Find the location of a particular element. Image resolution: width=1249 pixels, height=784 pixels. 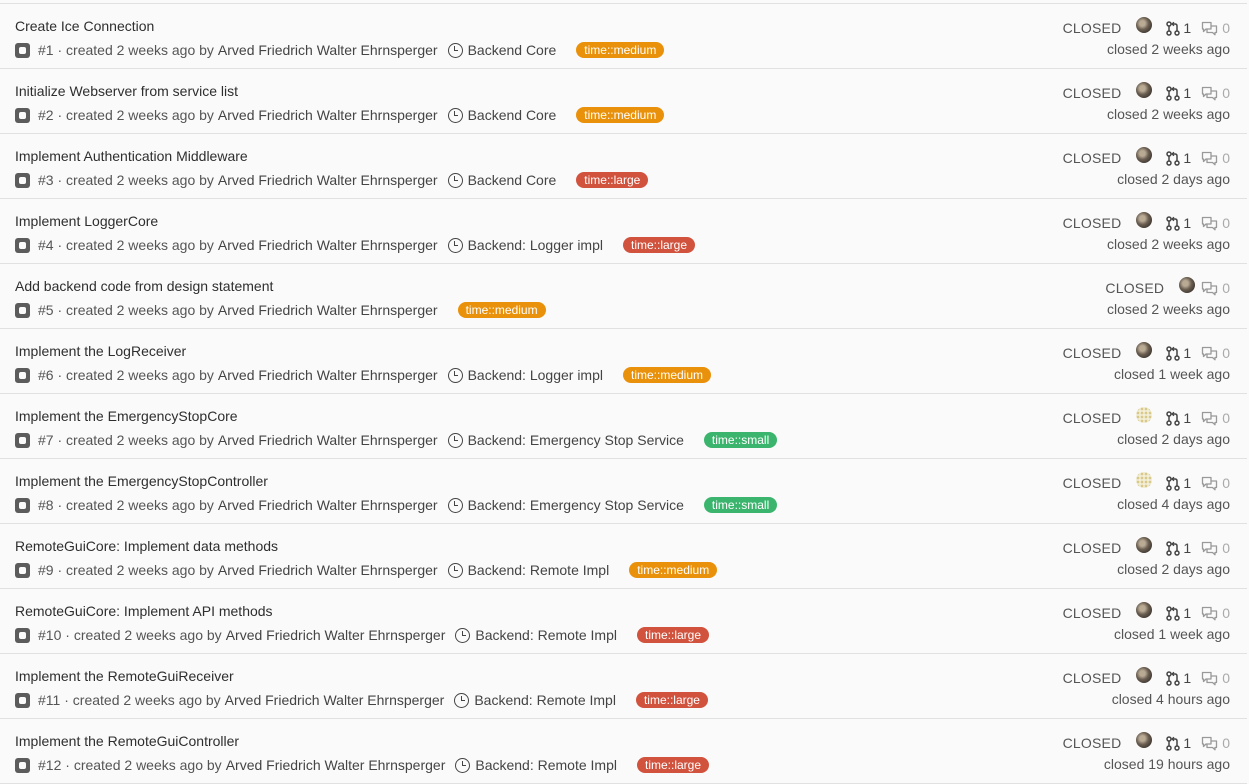

issue-title: Implement the RemoteGuiReceiver is located at coordinates (124, 676).